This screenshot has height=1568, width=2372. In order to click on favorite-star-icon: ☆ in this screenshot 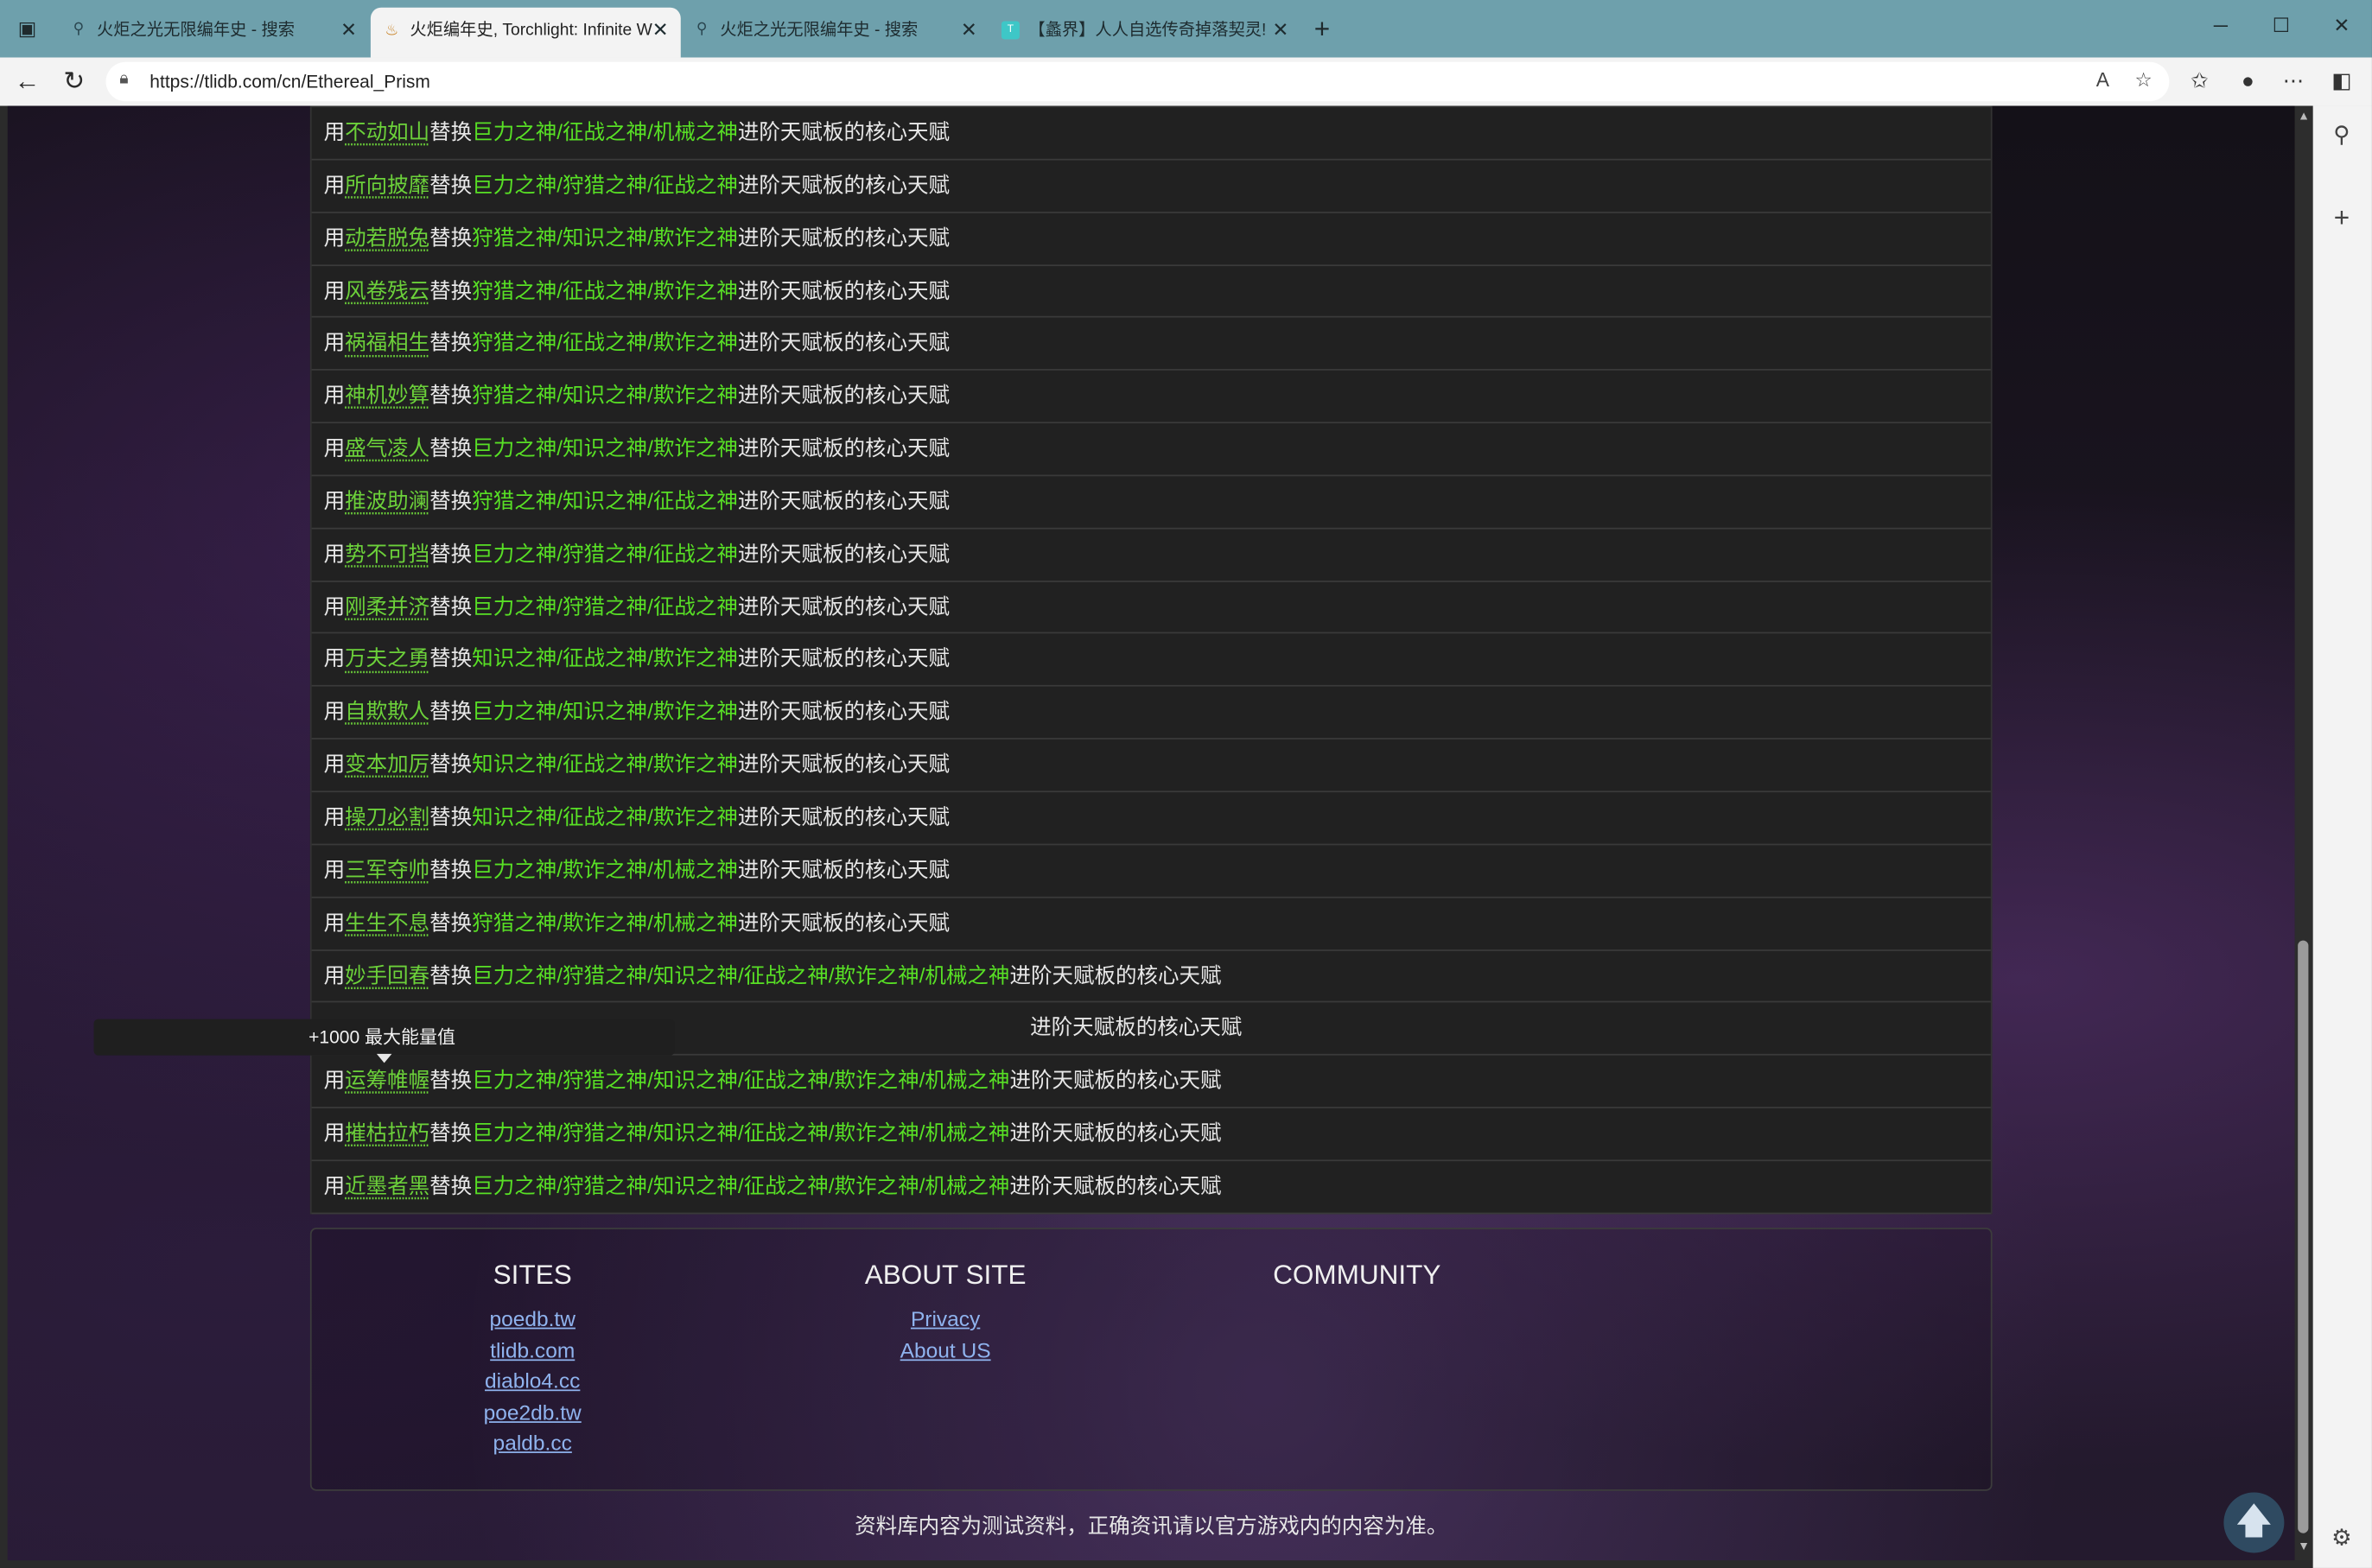, I will do `click(2143, 80)`.